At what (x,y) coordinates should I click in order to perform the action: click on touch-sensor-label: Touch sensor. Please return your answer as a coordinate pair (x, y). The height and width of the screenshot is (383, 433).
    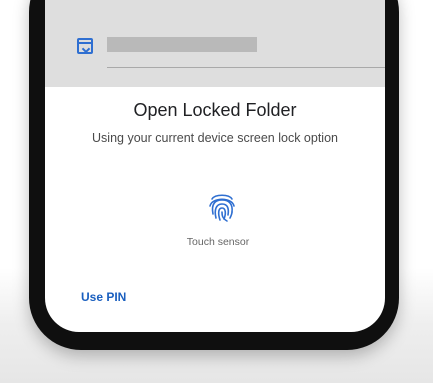
    Looking at the image, I should click on (218, 242).